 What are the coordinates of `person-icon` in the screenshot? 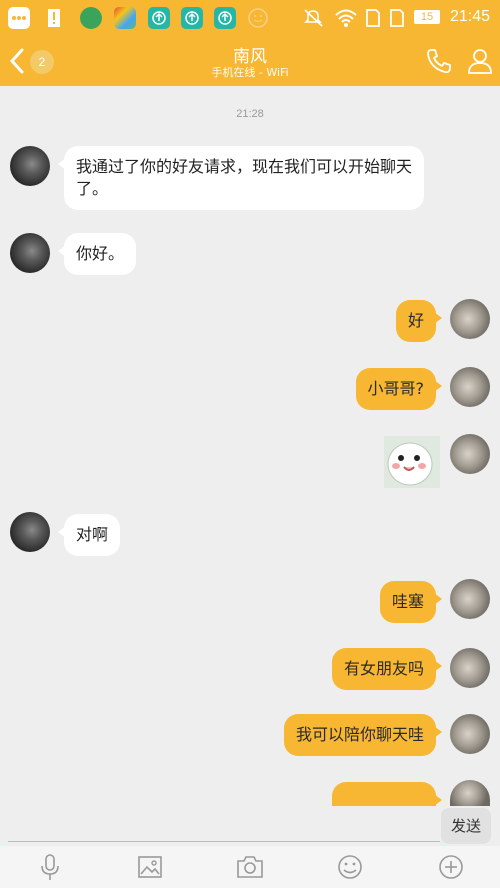 It's located at (480, 61).